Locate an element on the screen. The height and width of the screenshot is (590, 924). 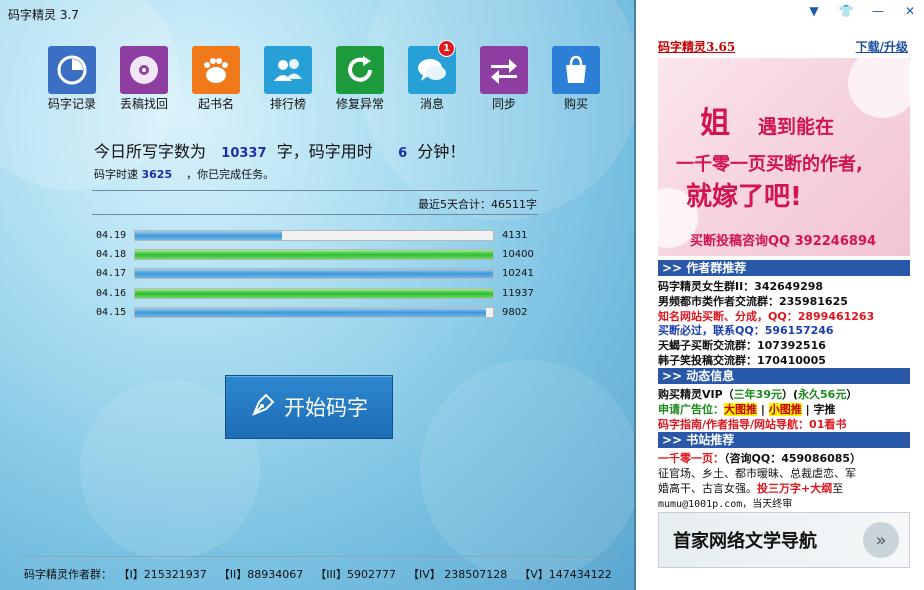
author-group-line: 码字精灵女生群II：342649298 is located at coordinates (785, 286).